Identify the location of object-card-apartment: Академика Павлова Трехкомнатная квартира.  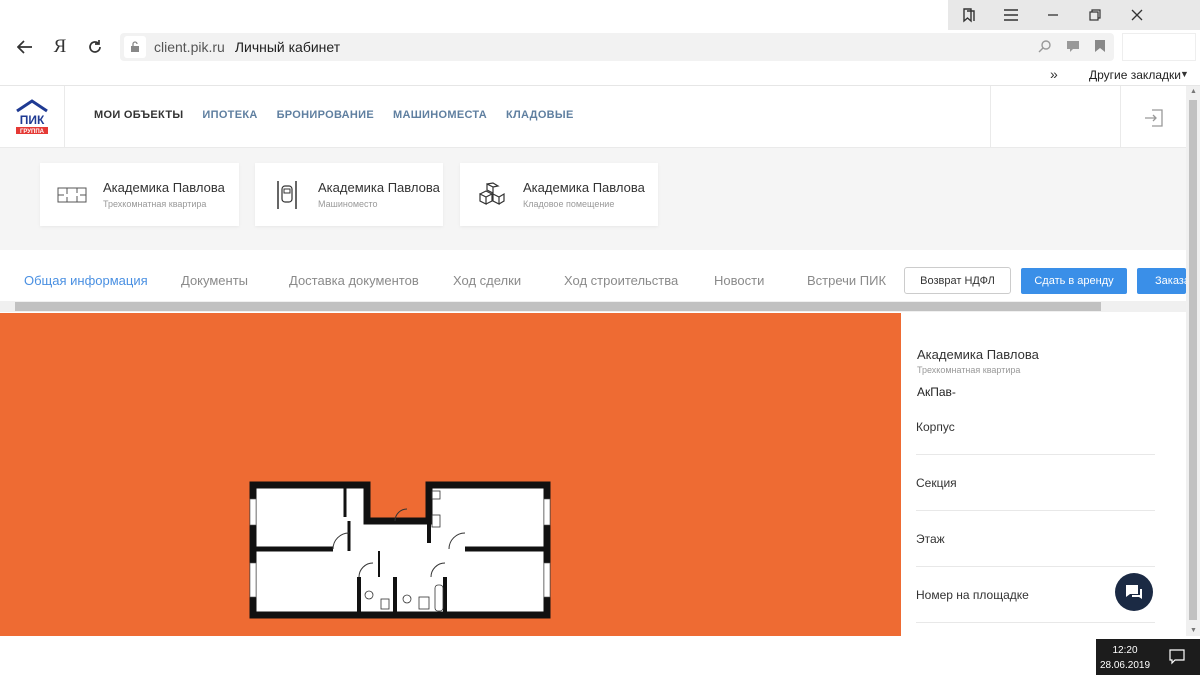
(139, 194).